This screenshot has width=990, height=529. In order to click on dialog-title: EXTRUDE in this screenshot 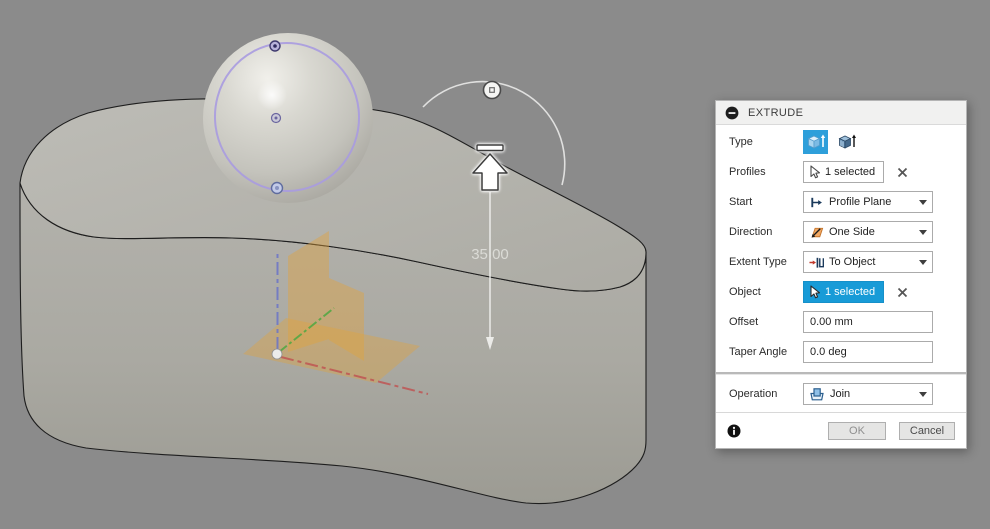, I will do `click(776, 112)`.